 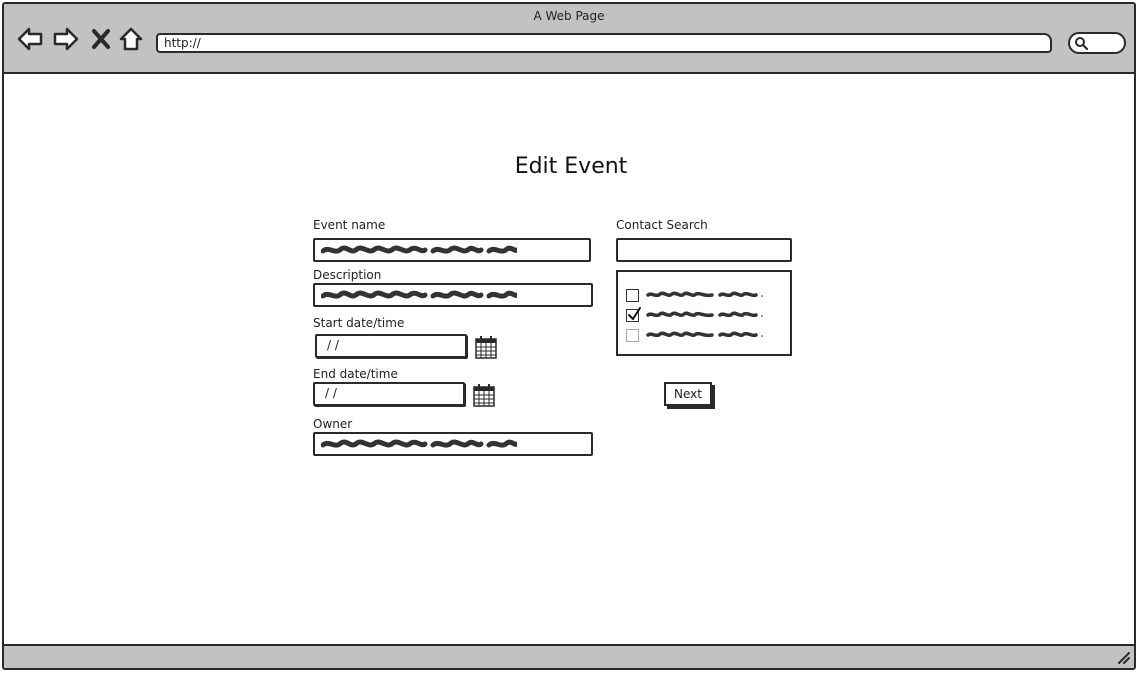 I want to click on contact-checkbox, so click(x=632, y=295).